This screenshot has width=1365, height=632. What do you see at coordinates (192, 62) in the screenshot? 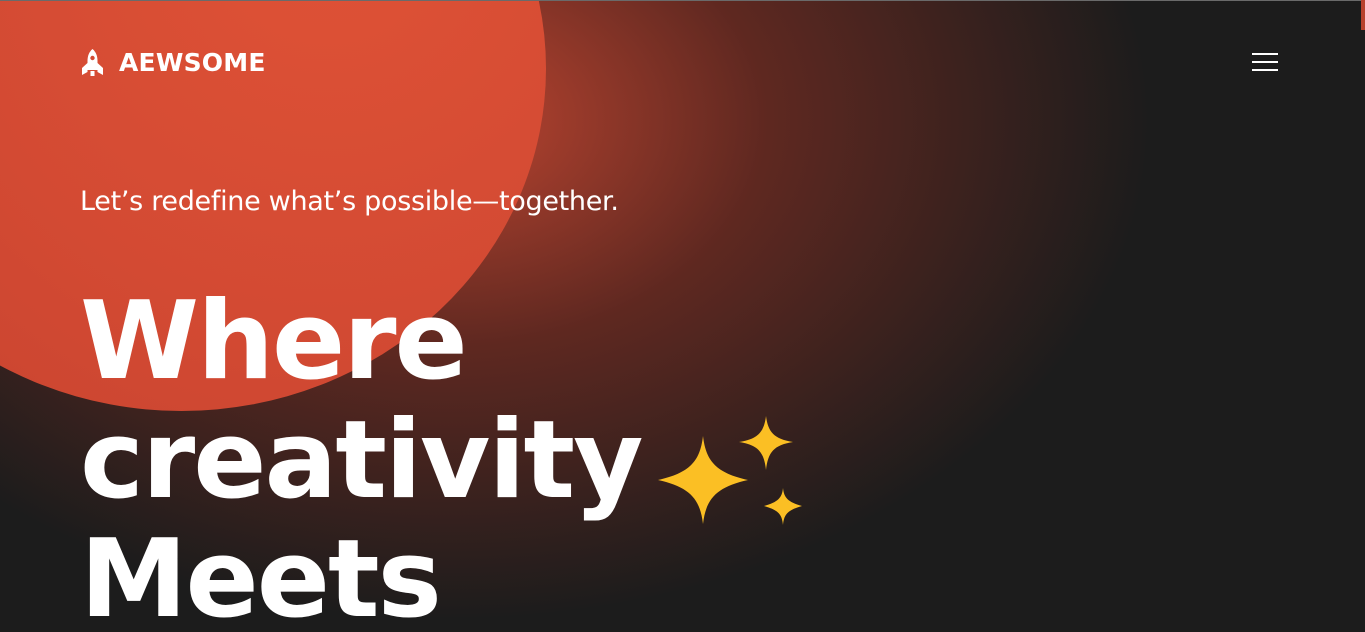
I see `brand-name: AEWSOME` at bounding box center [192, 62].